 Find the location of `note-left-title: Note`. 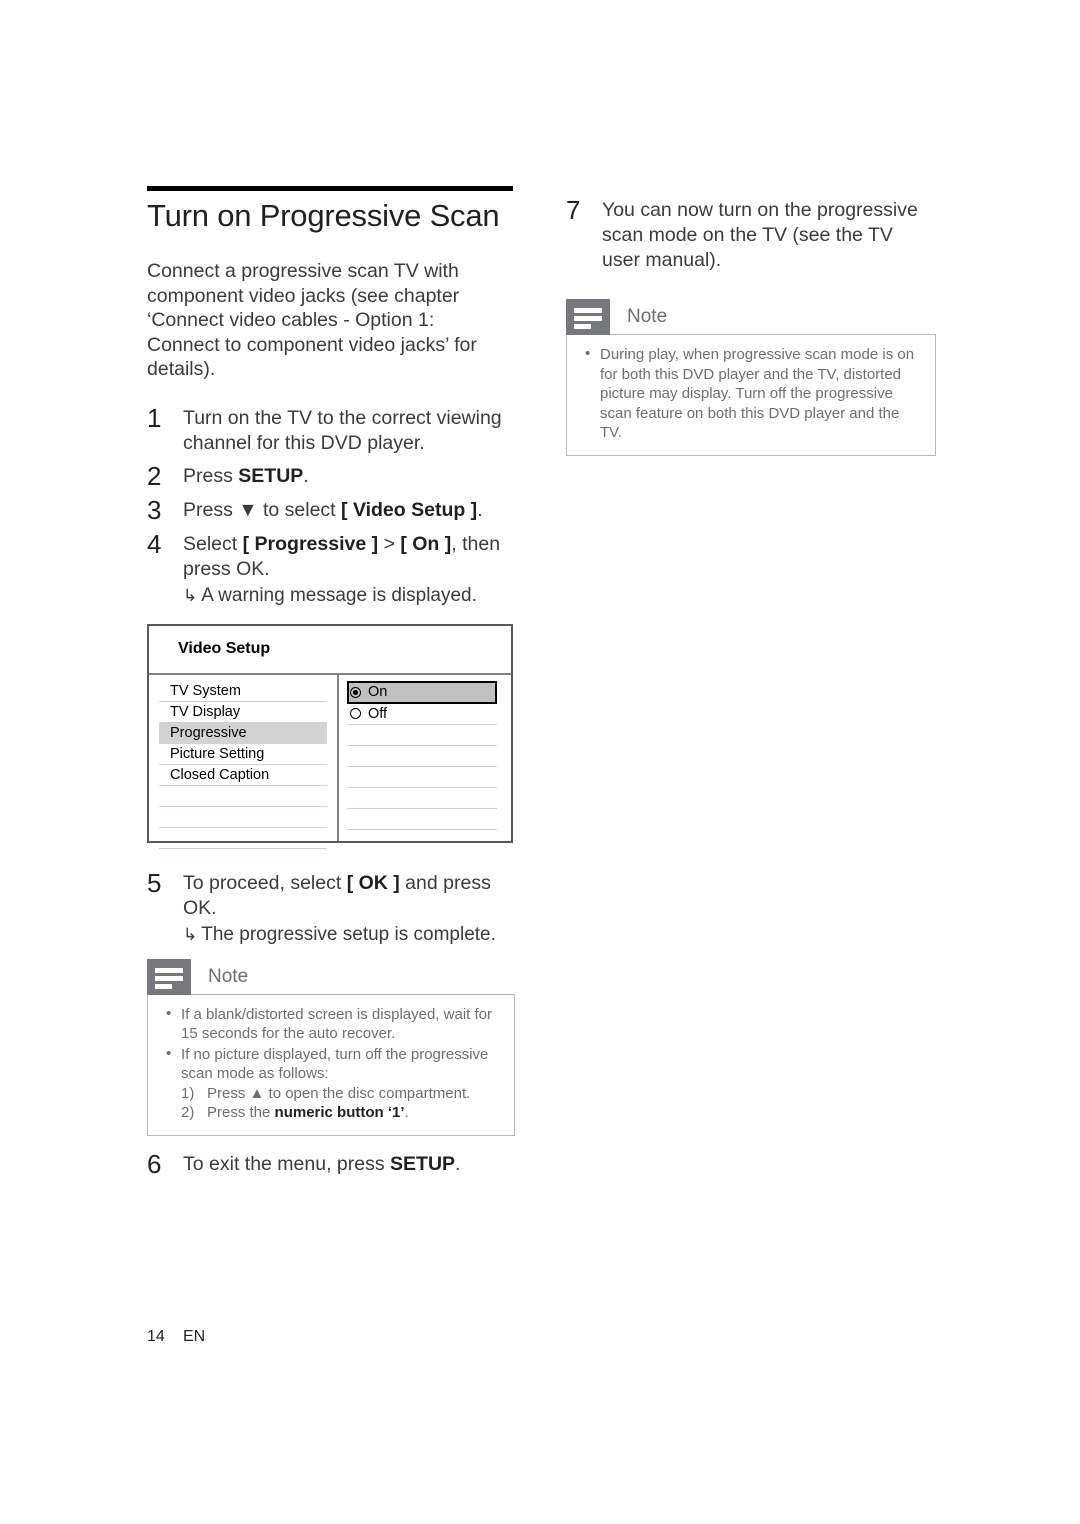

note-left-title: Note is located at coordinates (228, 976).